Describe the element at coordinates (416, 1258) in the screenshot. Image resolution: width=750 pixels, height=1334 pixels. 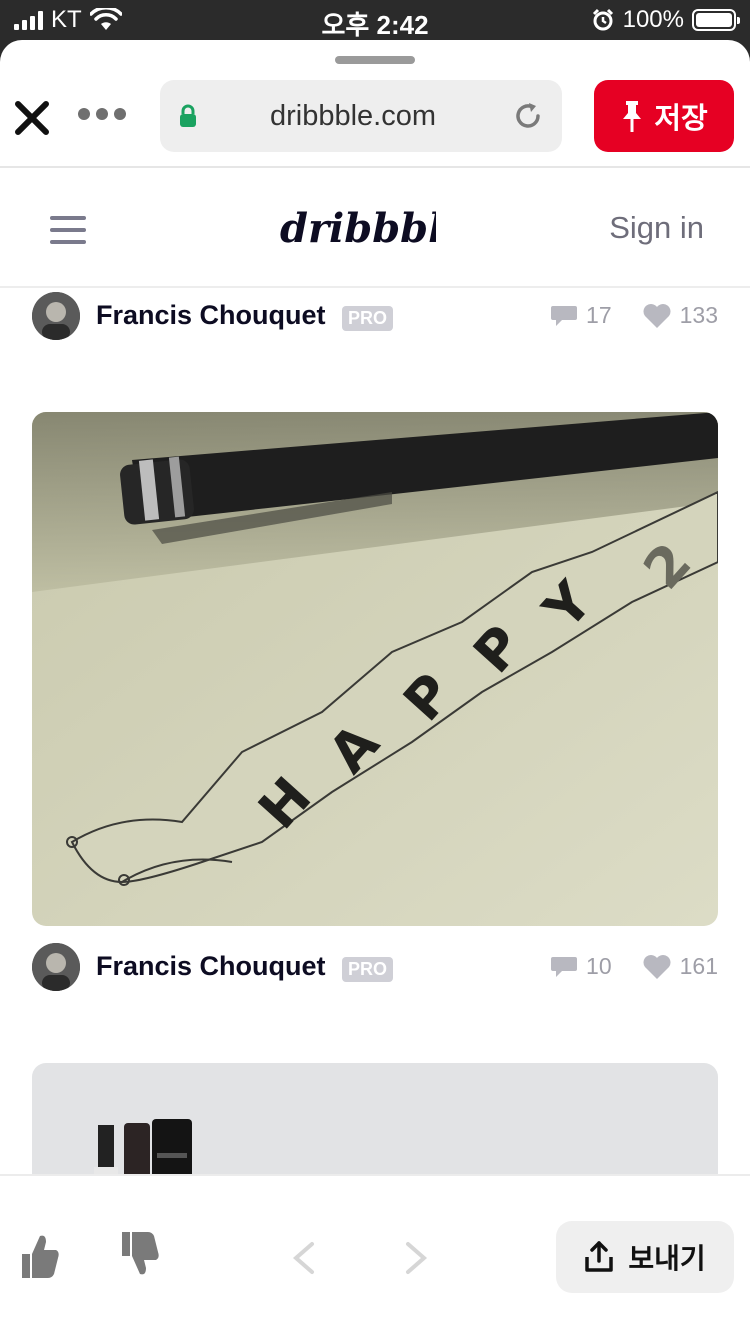
I see `chevron-right-icon` at that location.